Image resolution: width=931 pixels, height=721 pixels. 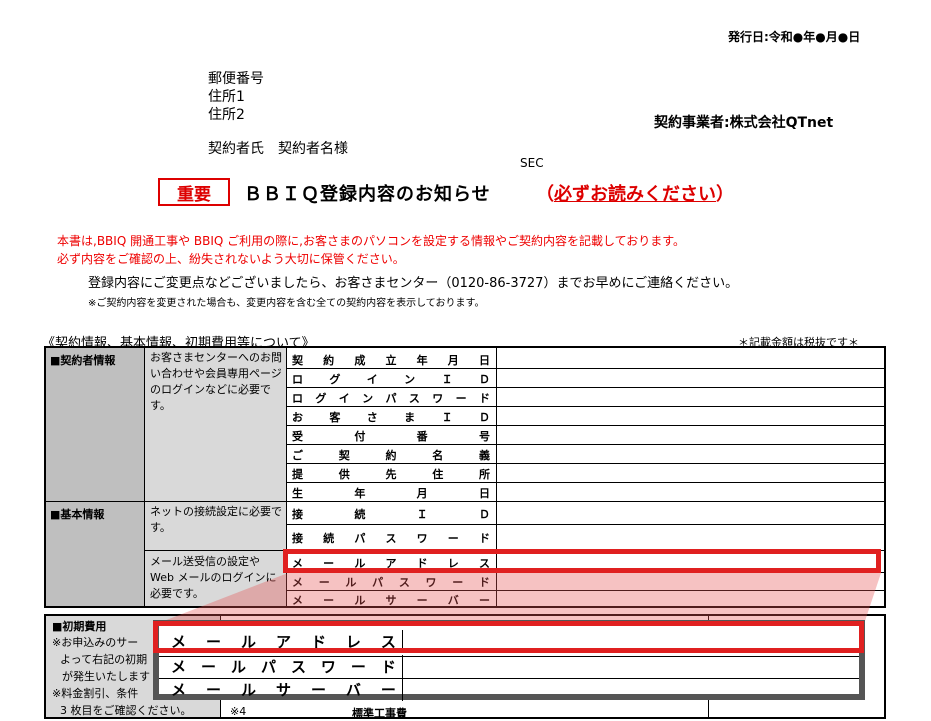 I want to click on mail-address-highlight, so click(x=582, y=561).